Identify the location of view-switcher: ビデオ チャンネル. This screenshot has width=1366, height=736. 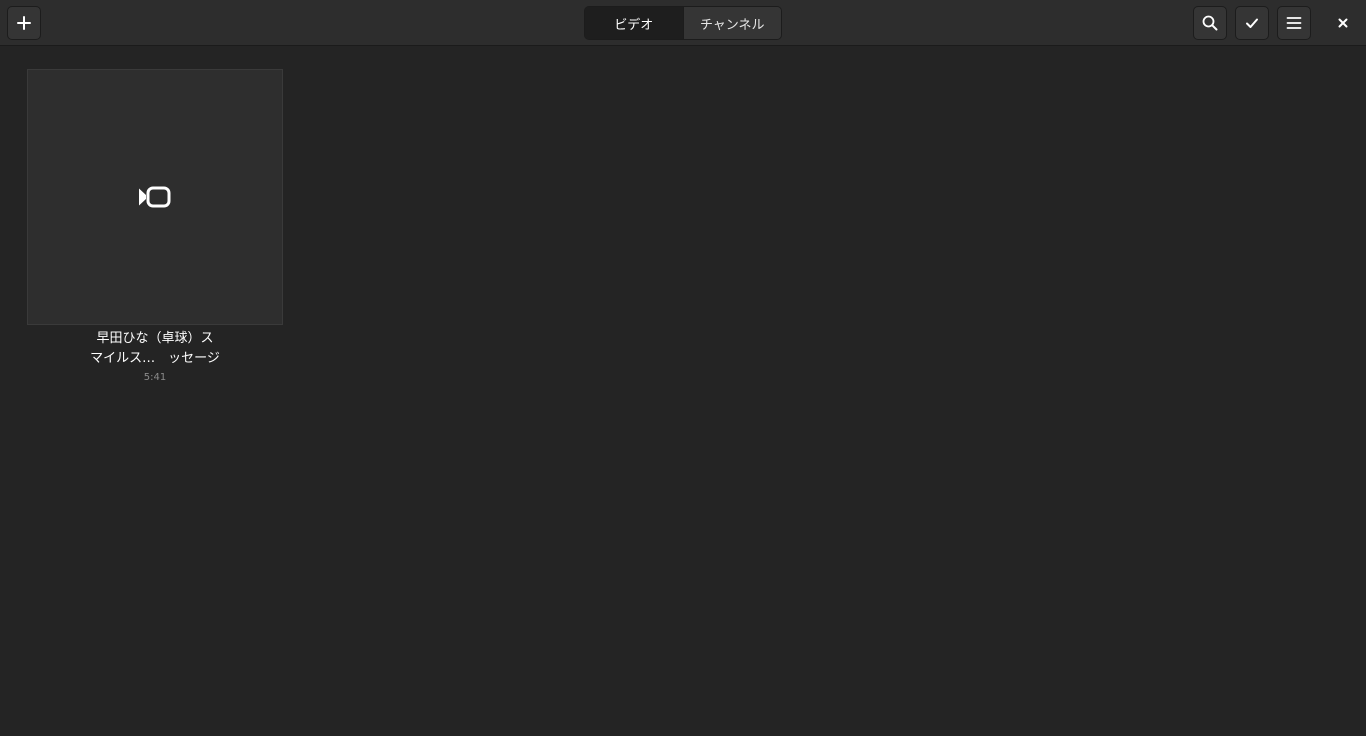
(683, 23).